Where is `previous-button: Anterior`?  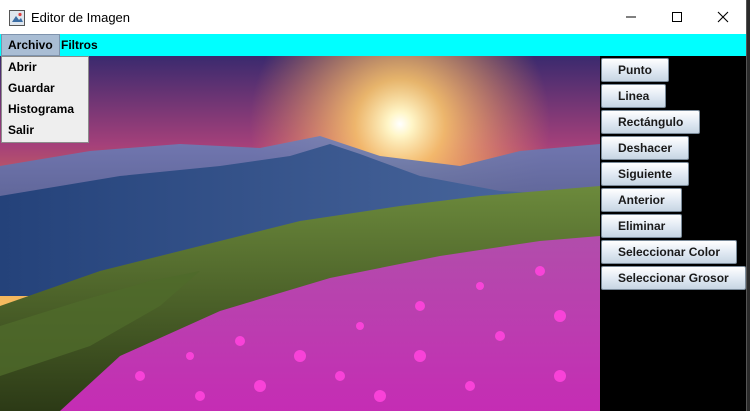 previous-button: Anterior is located at coordinates (641, 200).